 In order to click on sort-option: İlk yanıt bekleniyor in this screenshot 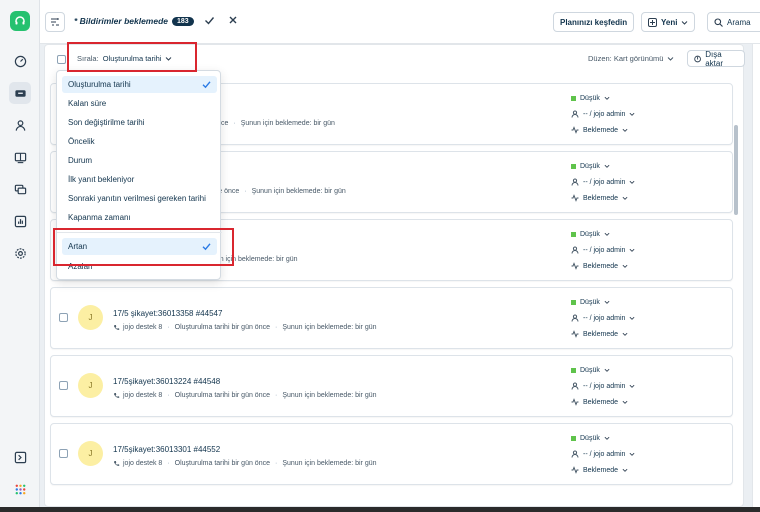, I will do `click(139, 179)`.